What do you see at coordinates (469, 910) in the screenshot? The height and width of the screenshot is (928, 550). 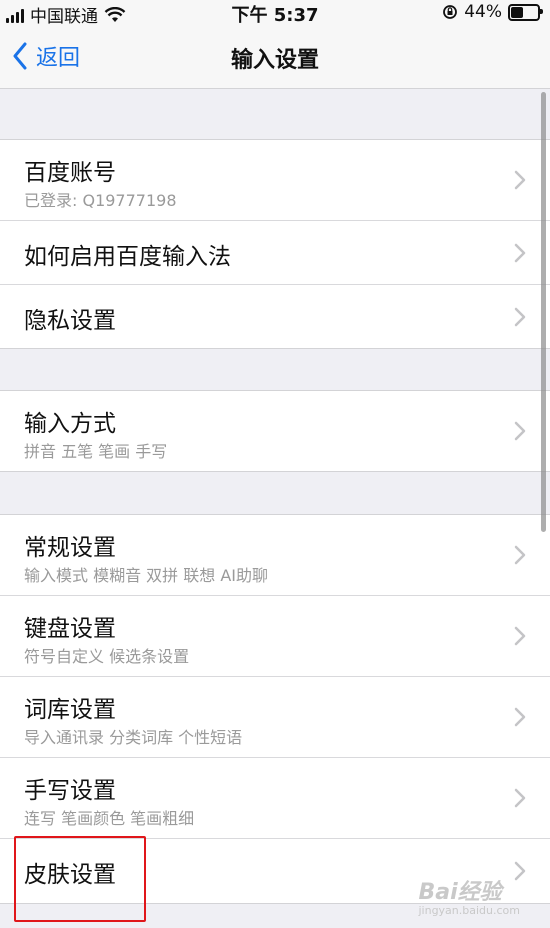 I see `watermark-url: jingyan.baidu.com` at bounding box center [469, 910].